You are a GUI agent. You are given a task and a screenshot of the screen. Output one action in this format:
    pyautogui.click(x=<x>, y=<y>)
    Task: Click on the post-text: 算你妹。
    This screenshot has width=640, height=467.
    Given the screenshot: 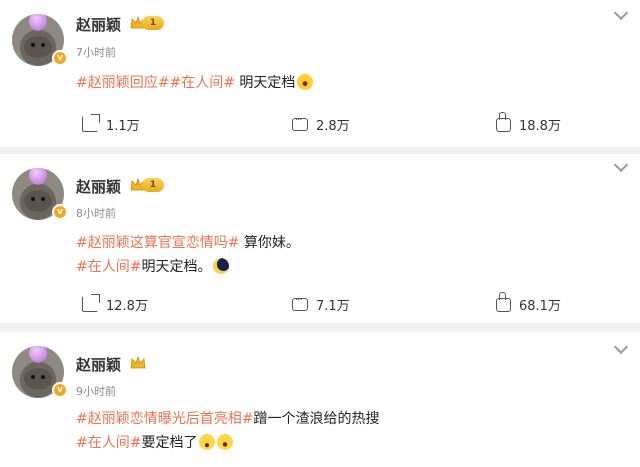 What is the action you would take?
    pyautogui.click(x=269, y=243)
    